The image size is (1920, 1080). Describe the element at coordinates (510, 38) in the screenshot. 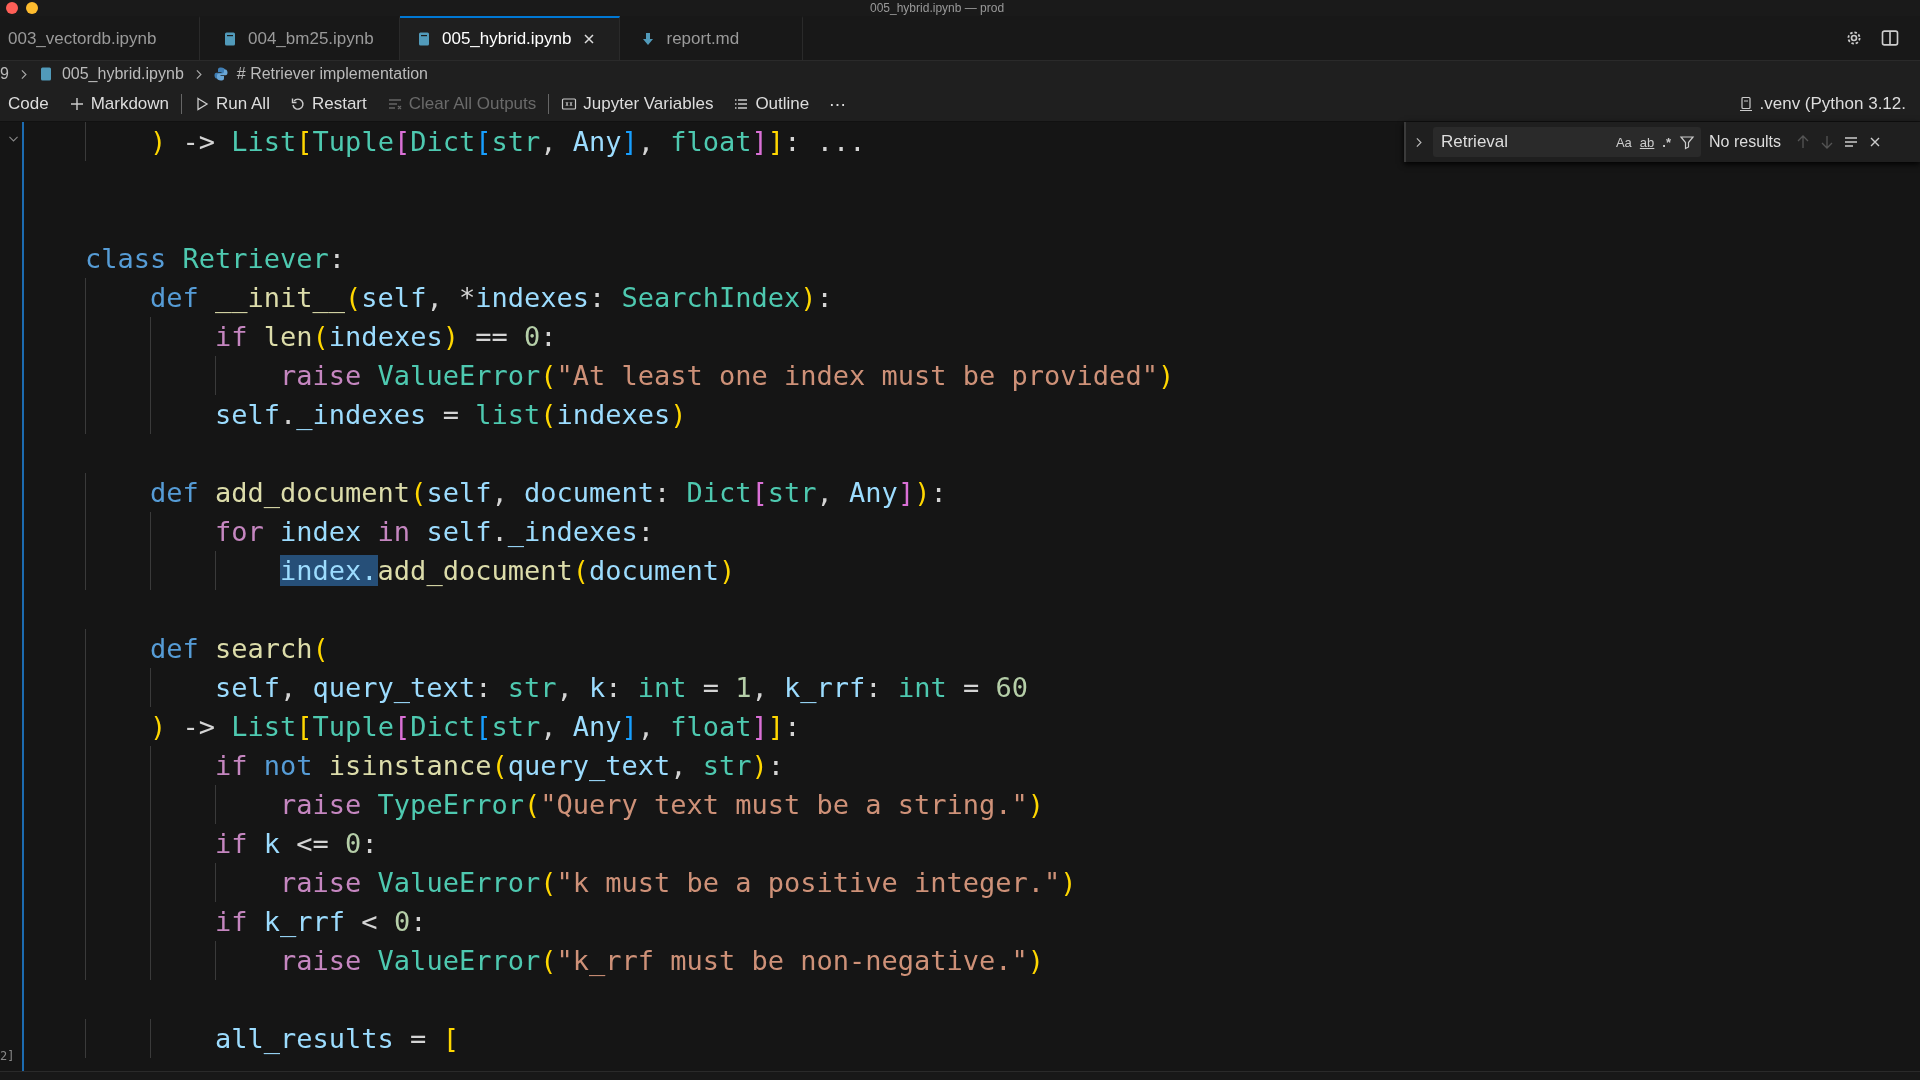

I see `editor-tab: 005_hybrid.ipynb` at that location.